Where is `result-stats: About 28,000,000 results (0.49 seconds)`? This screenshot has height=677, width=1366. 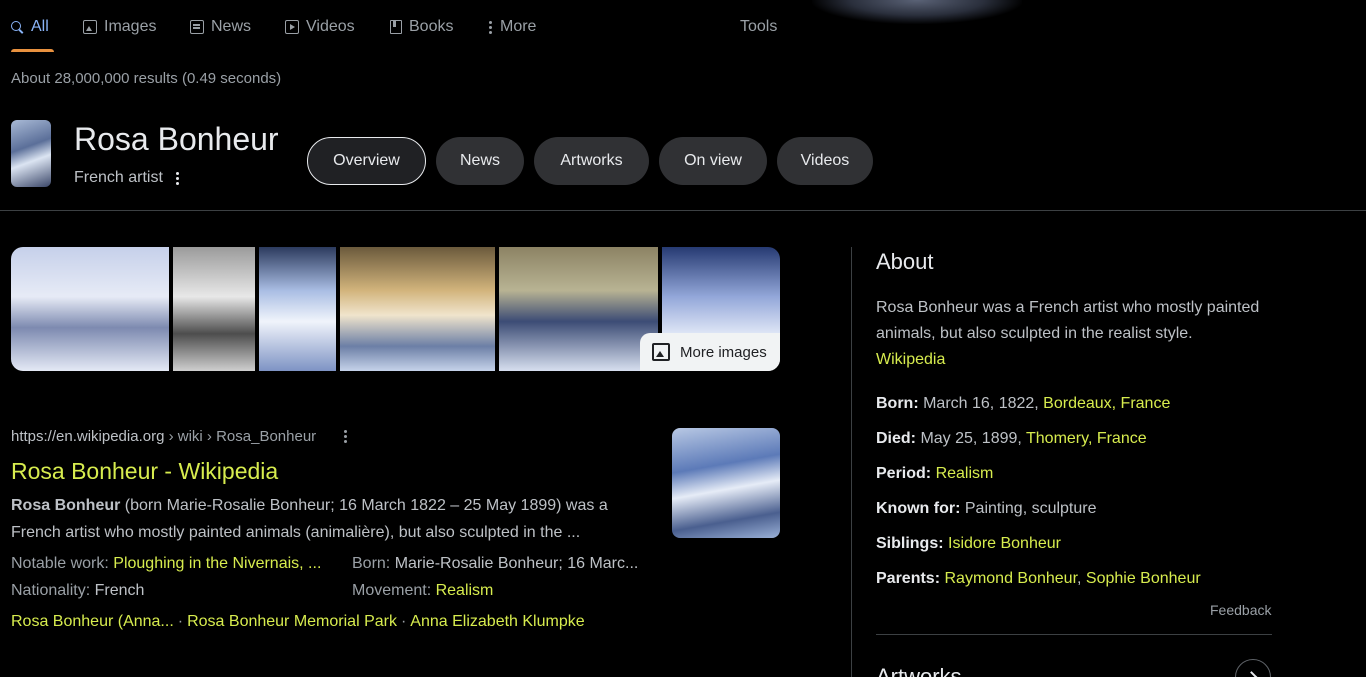
result-stats: About 28,000,000 results (0.49 seconds) is located at coordinates (146, 78).